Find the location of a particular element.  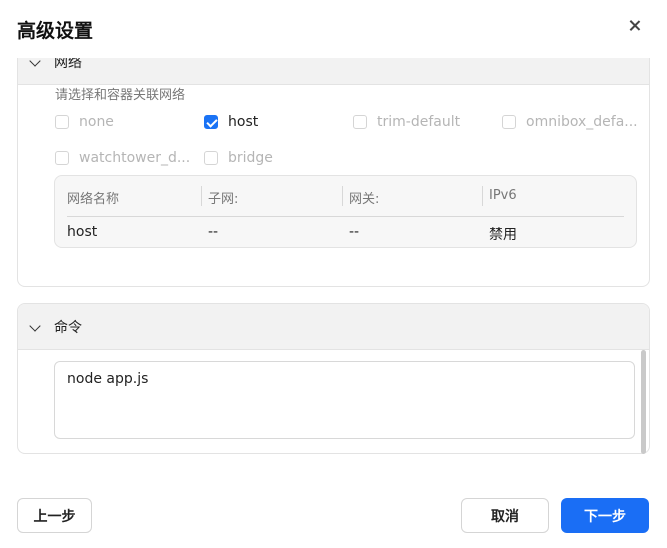

table-divider is located at coordinates (345, 216).